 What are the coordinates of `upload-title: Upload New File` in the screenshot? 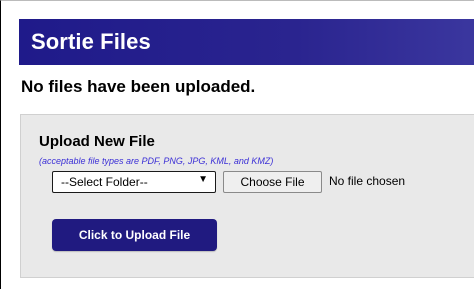 It's located at (97, 141).